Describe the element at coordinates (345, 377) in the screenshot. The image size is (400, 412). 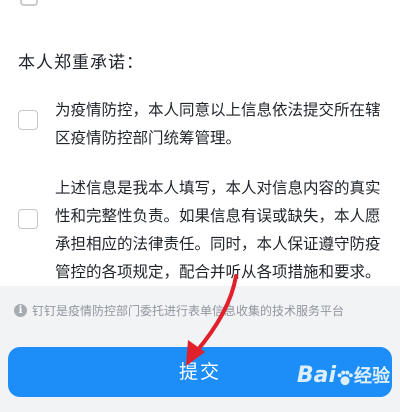
I see `paw-icon` at that location.